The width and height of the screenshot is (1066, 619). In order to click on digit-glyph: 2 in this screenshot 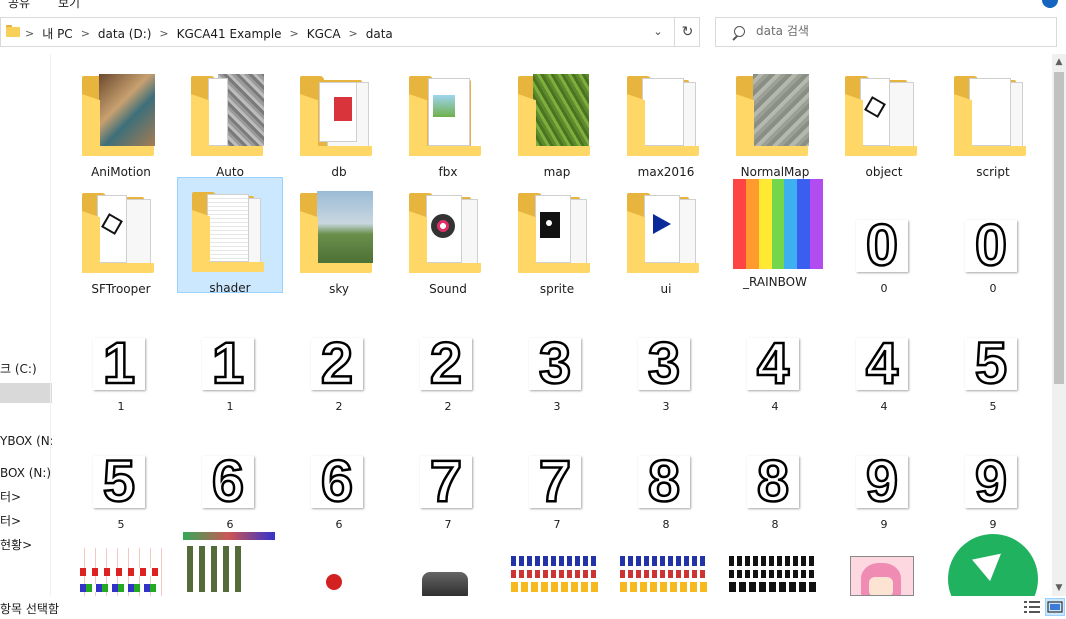, I will do `click(337, 363)`.